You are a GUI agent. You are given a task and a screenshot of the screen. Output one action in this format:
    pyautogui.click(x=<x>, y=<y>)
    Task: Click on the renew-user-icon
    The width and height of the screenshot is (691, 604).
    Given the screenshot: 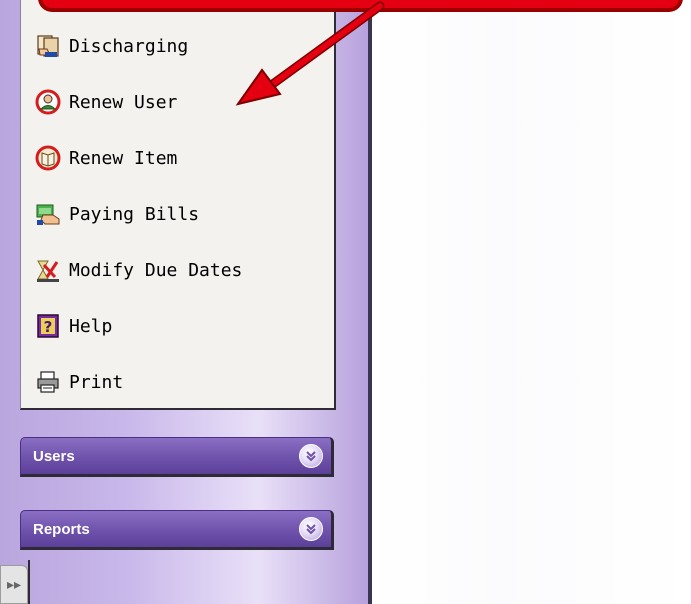 What is the action you would take?
    pyautogui.click(x=48, y=102)
    